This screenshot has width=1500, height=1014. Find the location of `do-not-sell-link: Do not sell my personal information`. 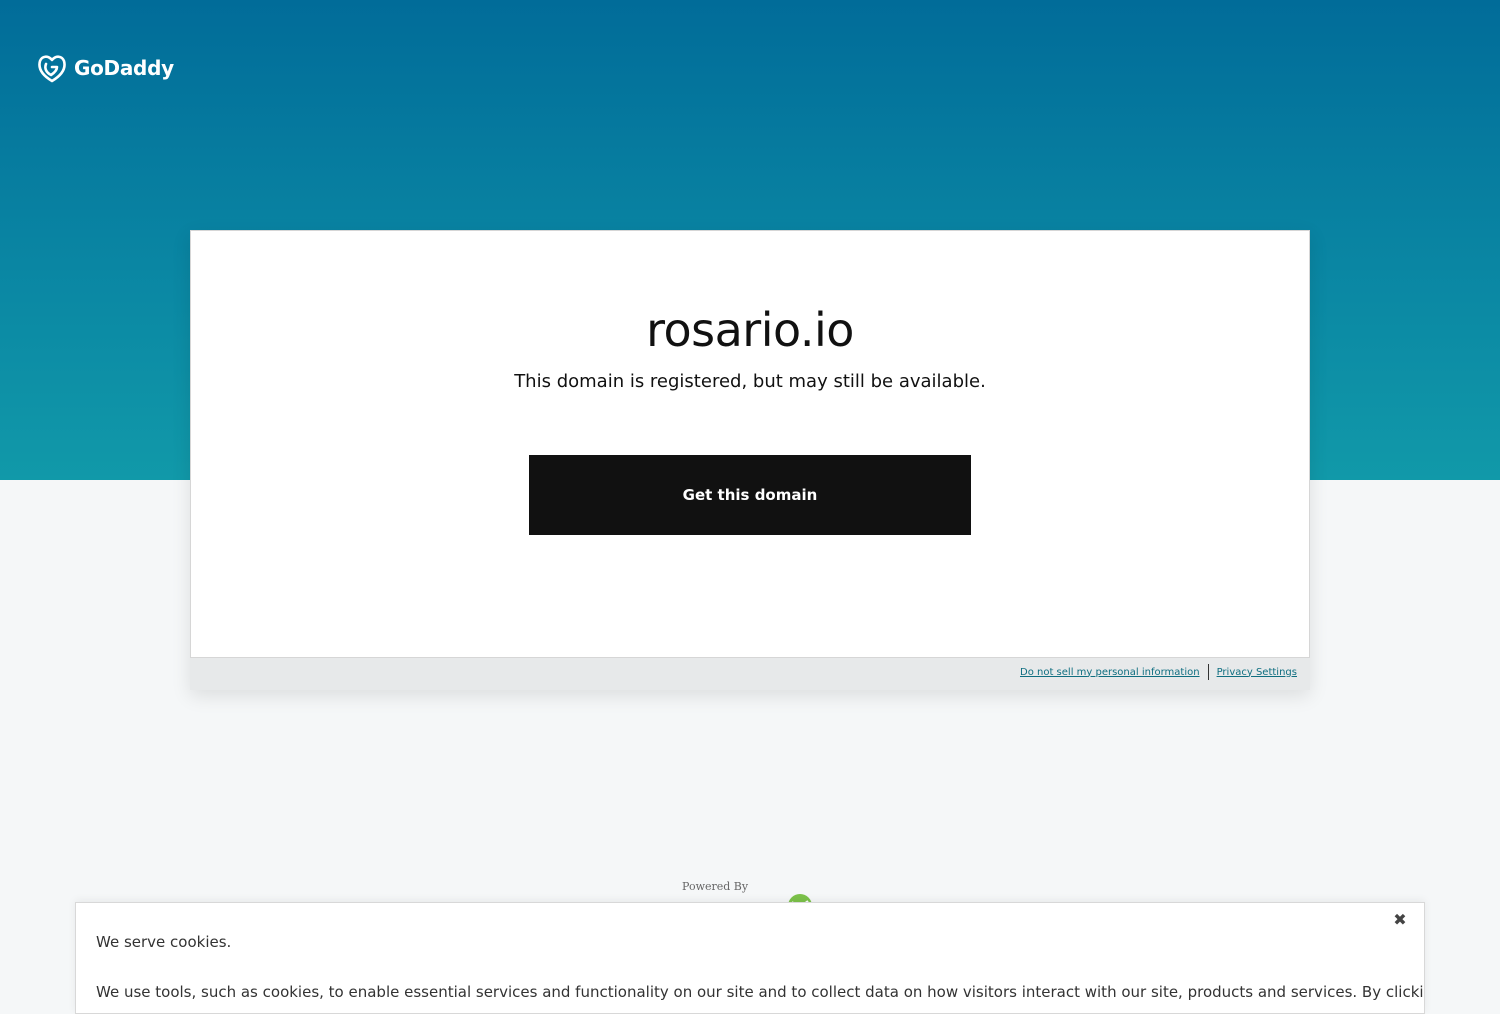

do-not-sell-link: Do not sell my personal information is located at coordinates (1110, 672).